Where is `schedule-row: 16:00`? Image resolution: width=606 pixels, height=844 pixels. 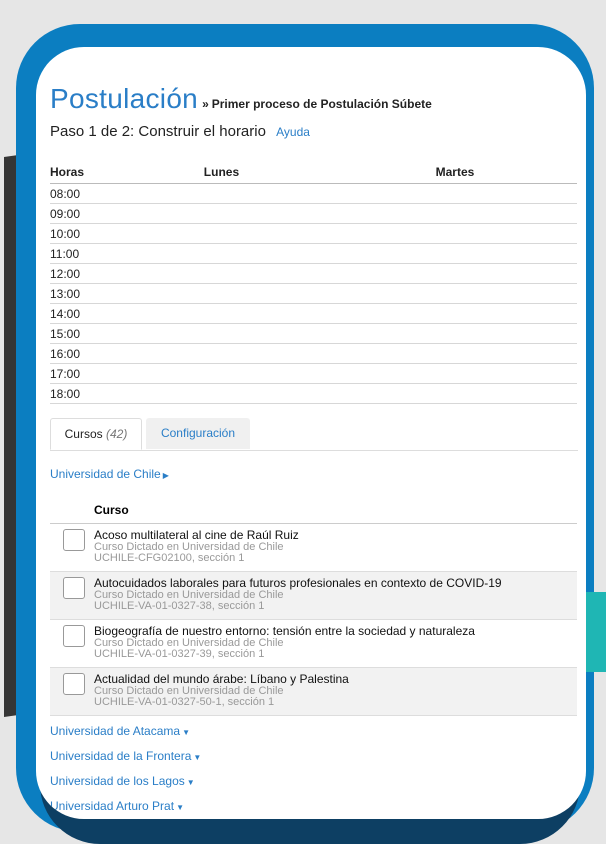 schedule-row: 16:00 is located at coordinates (313, 353).